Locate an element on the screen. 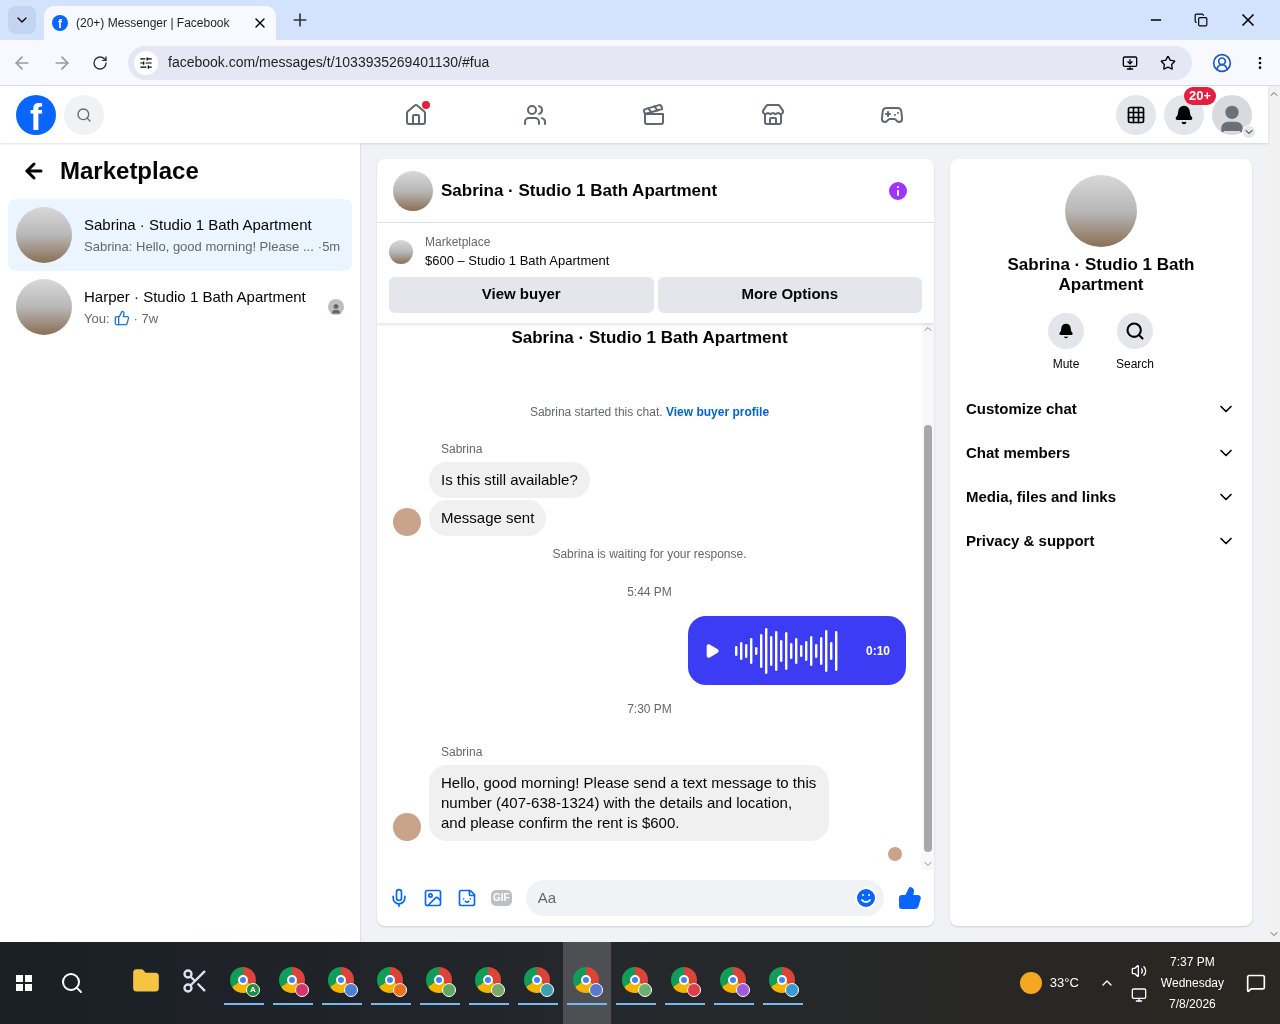  url-text: facebook.com/messages/t/1033935269401130/#fua is located at coordinates (329, 62).